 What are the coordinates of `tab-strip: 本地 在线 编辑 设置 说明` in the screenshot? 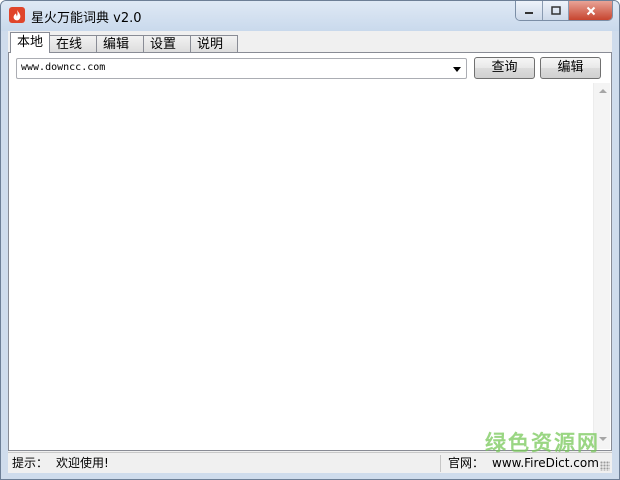 It's located at (124, 42).